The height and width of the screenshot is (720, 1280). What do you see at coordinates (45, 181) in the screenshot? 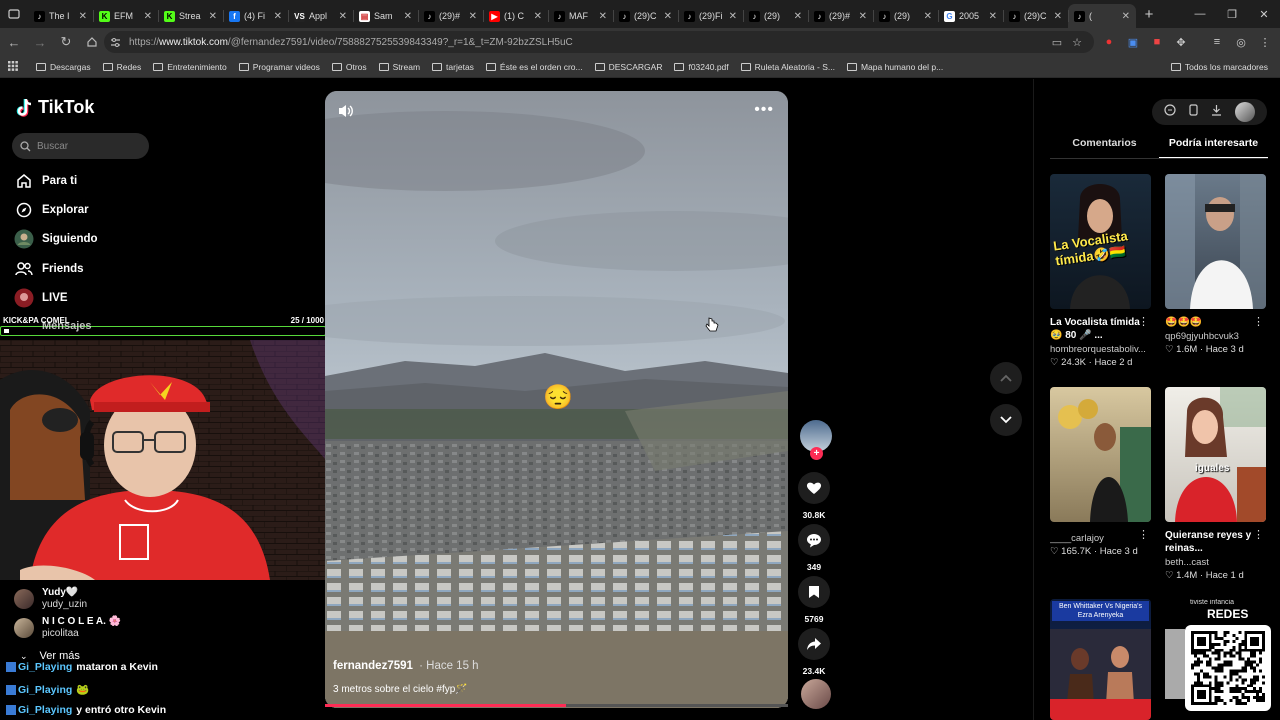
I see `nav-para-ti: Para ti` at bounding box center [45, 181].